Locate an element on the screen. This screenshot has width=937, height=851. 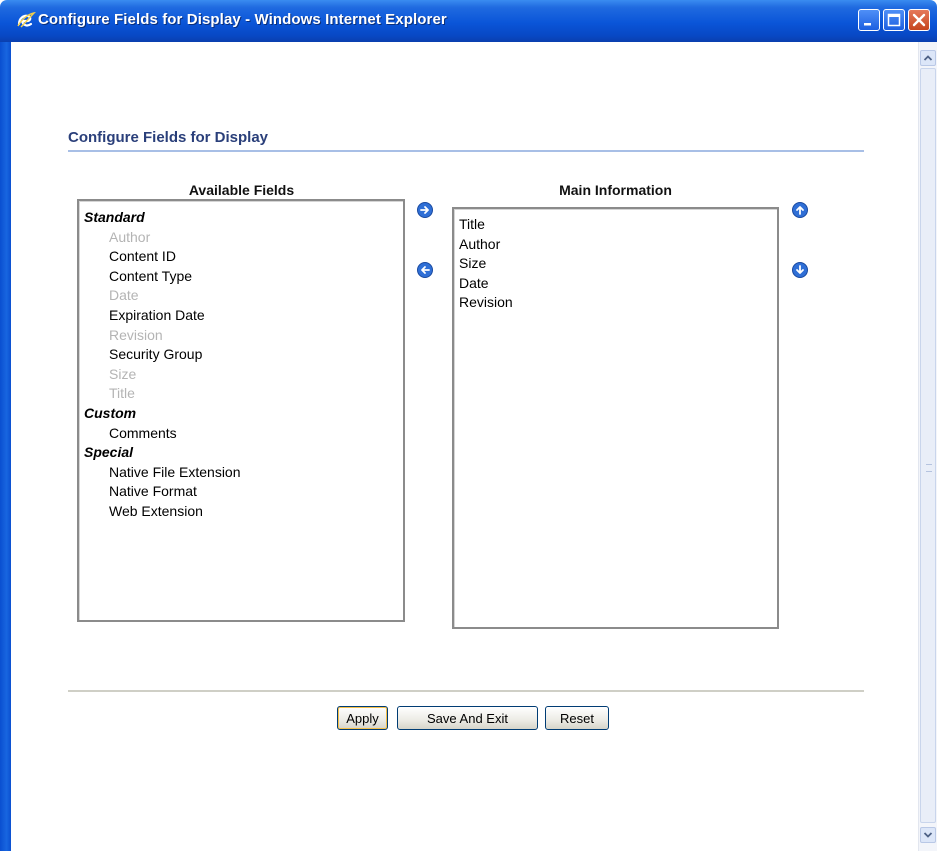
maximize-button is located at coordinates (894, 20).